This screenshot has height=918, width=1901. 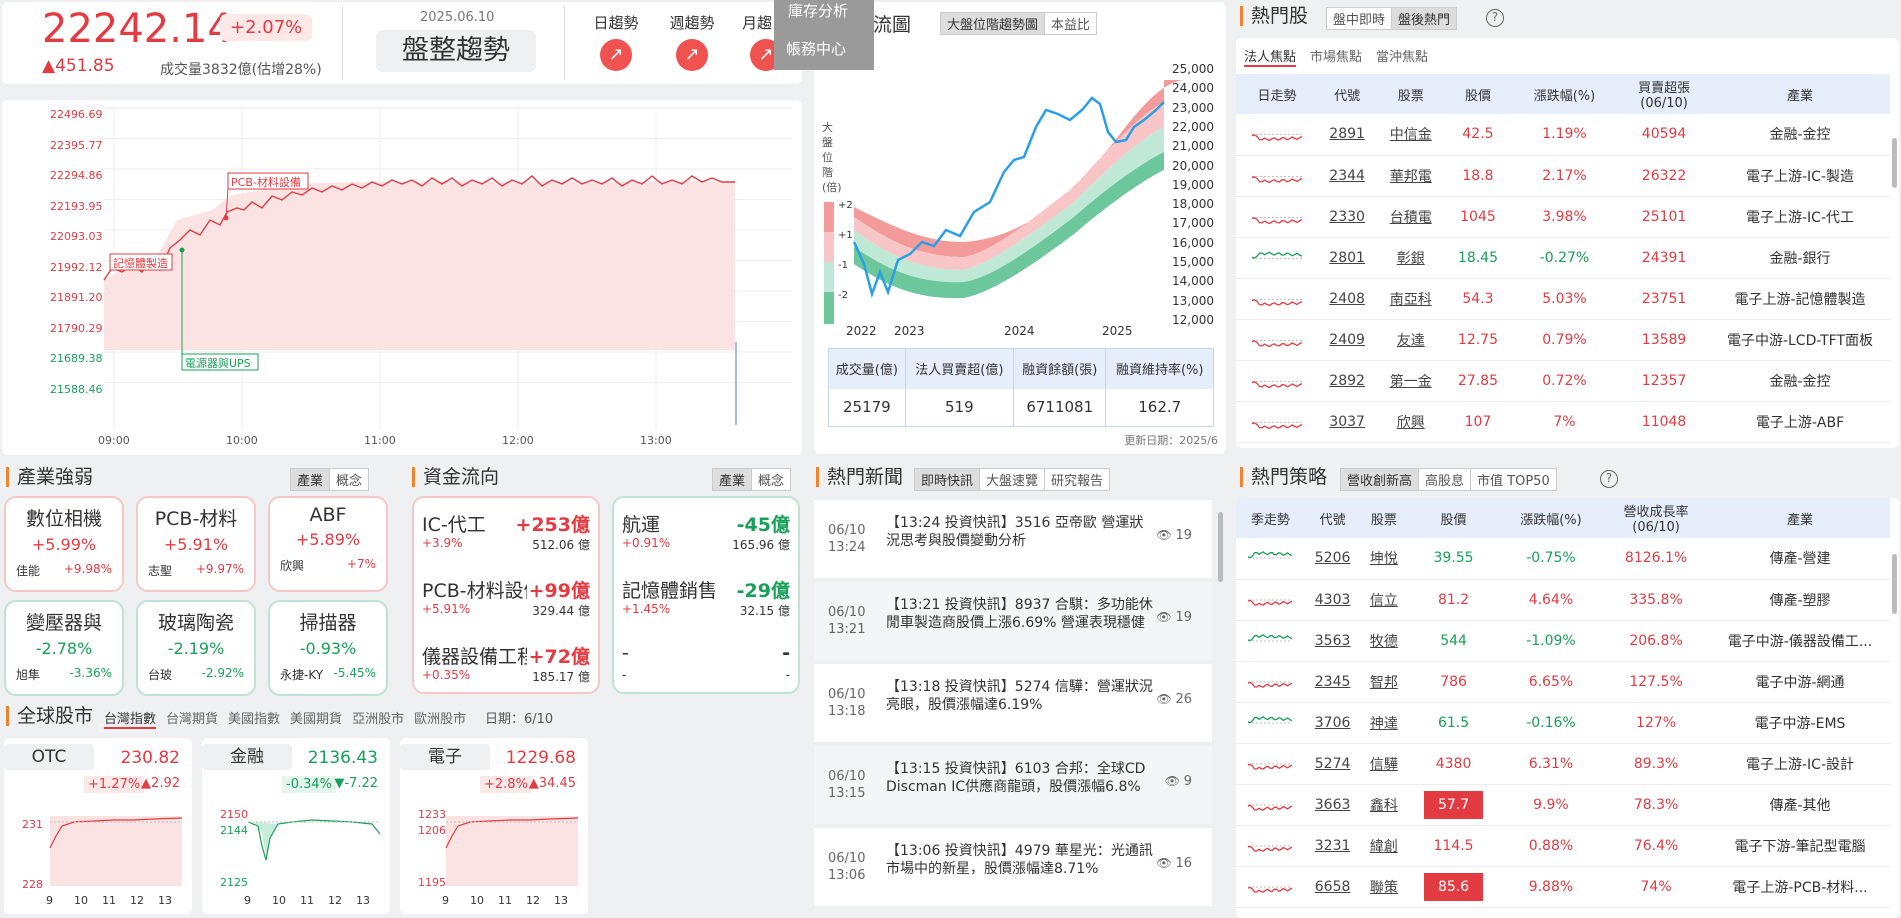 What do you see at coordinates (1336, 56) in the screenshot?
I see `subtab-market: 市場焦點` at bounding box center [1336, 56].